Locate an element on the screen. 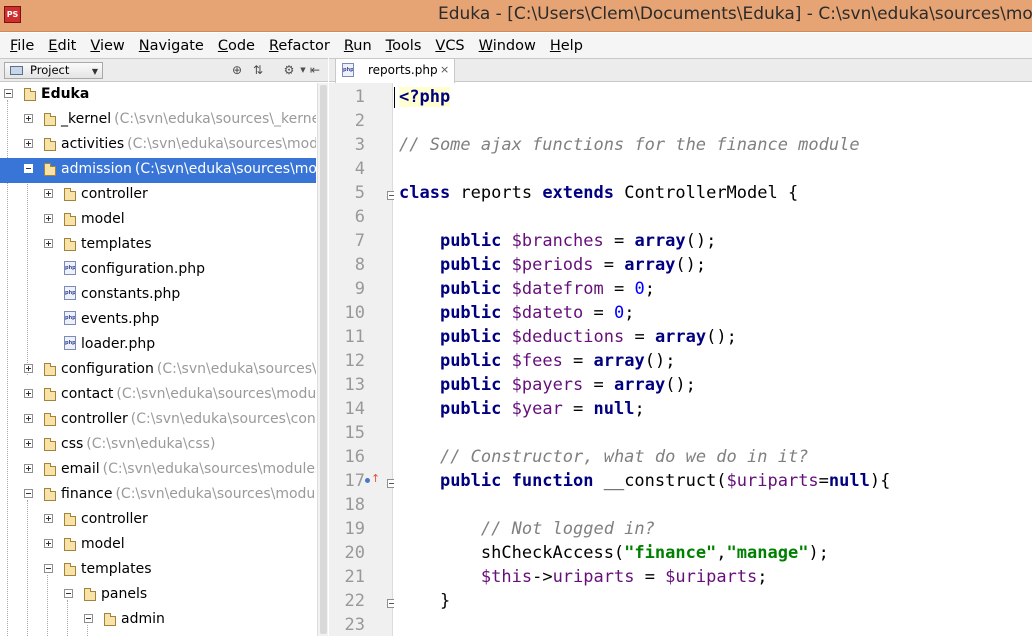  code-line: public $periods = array(); is located at coordinates (552, 265).